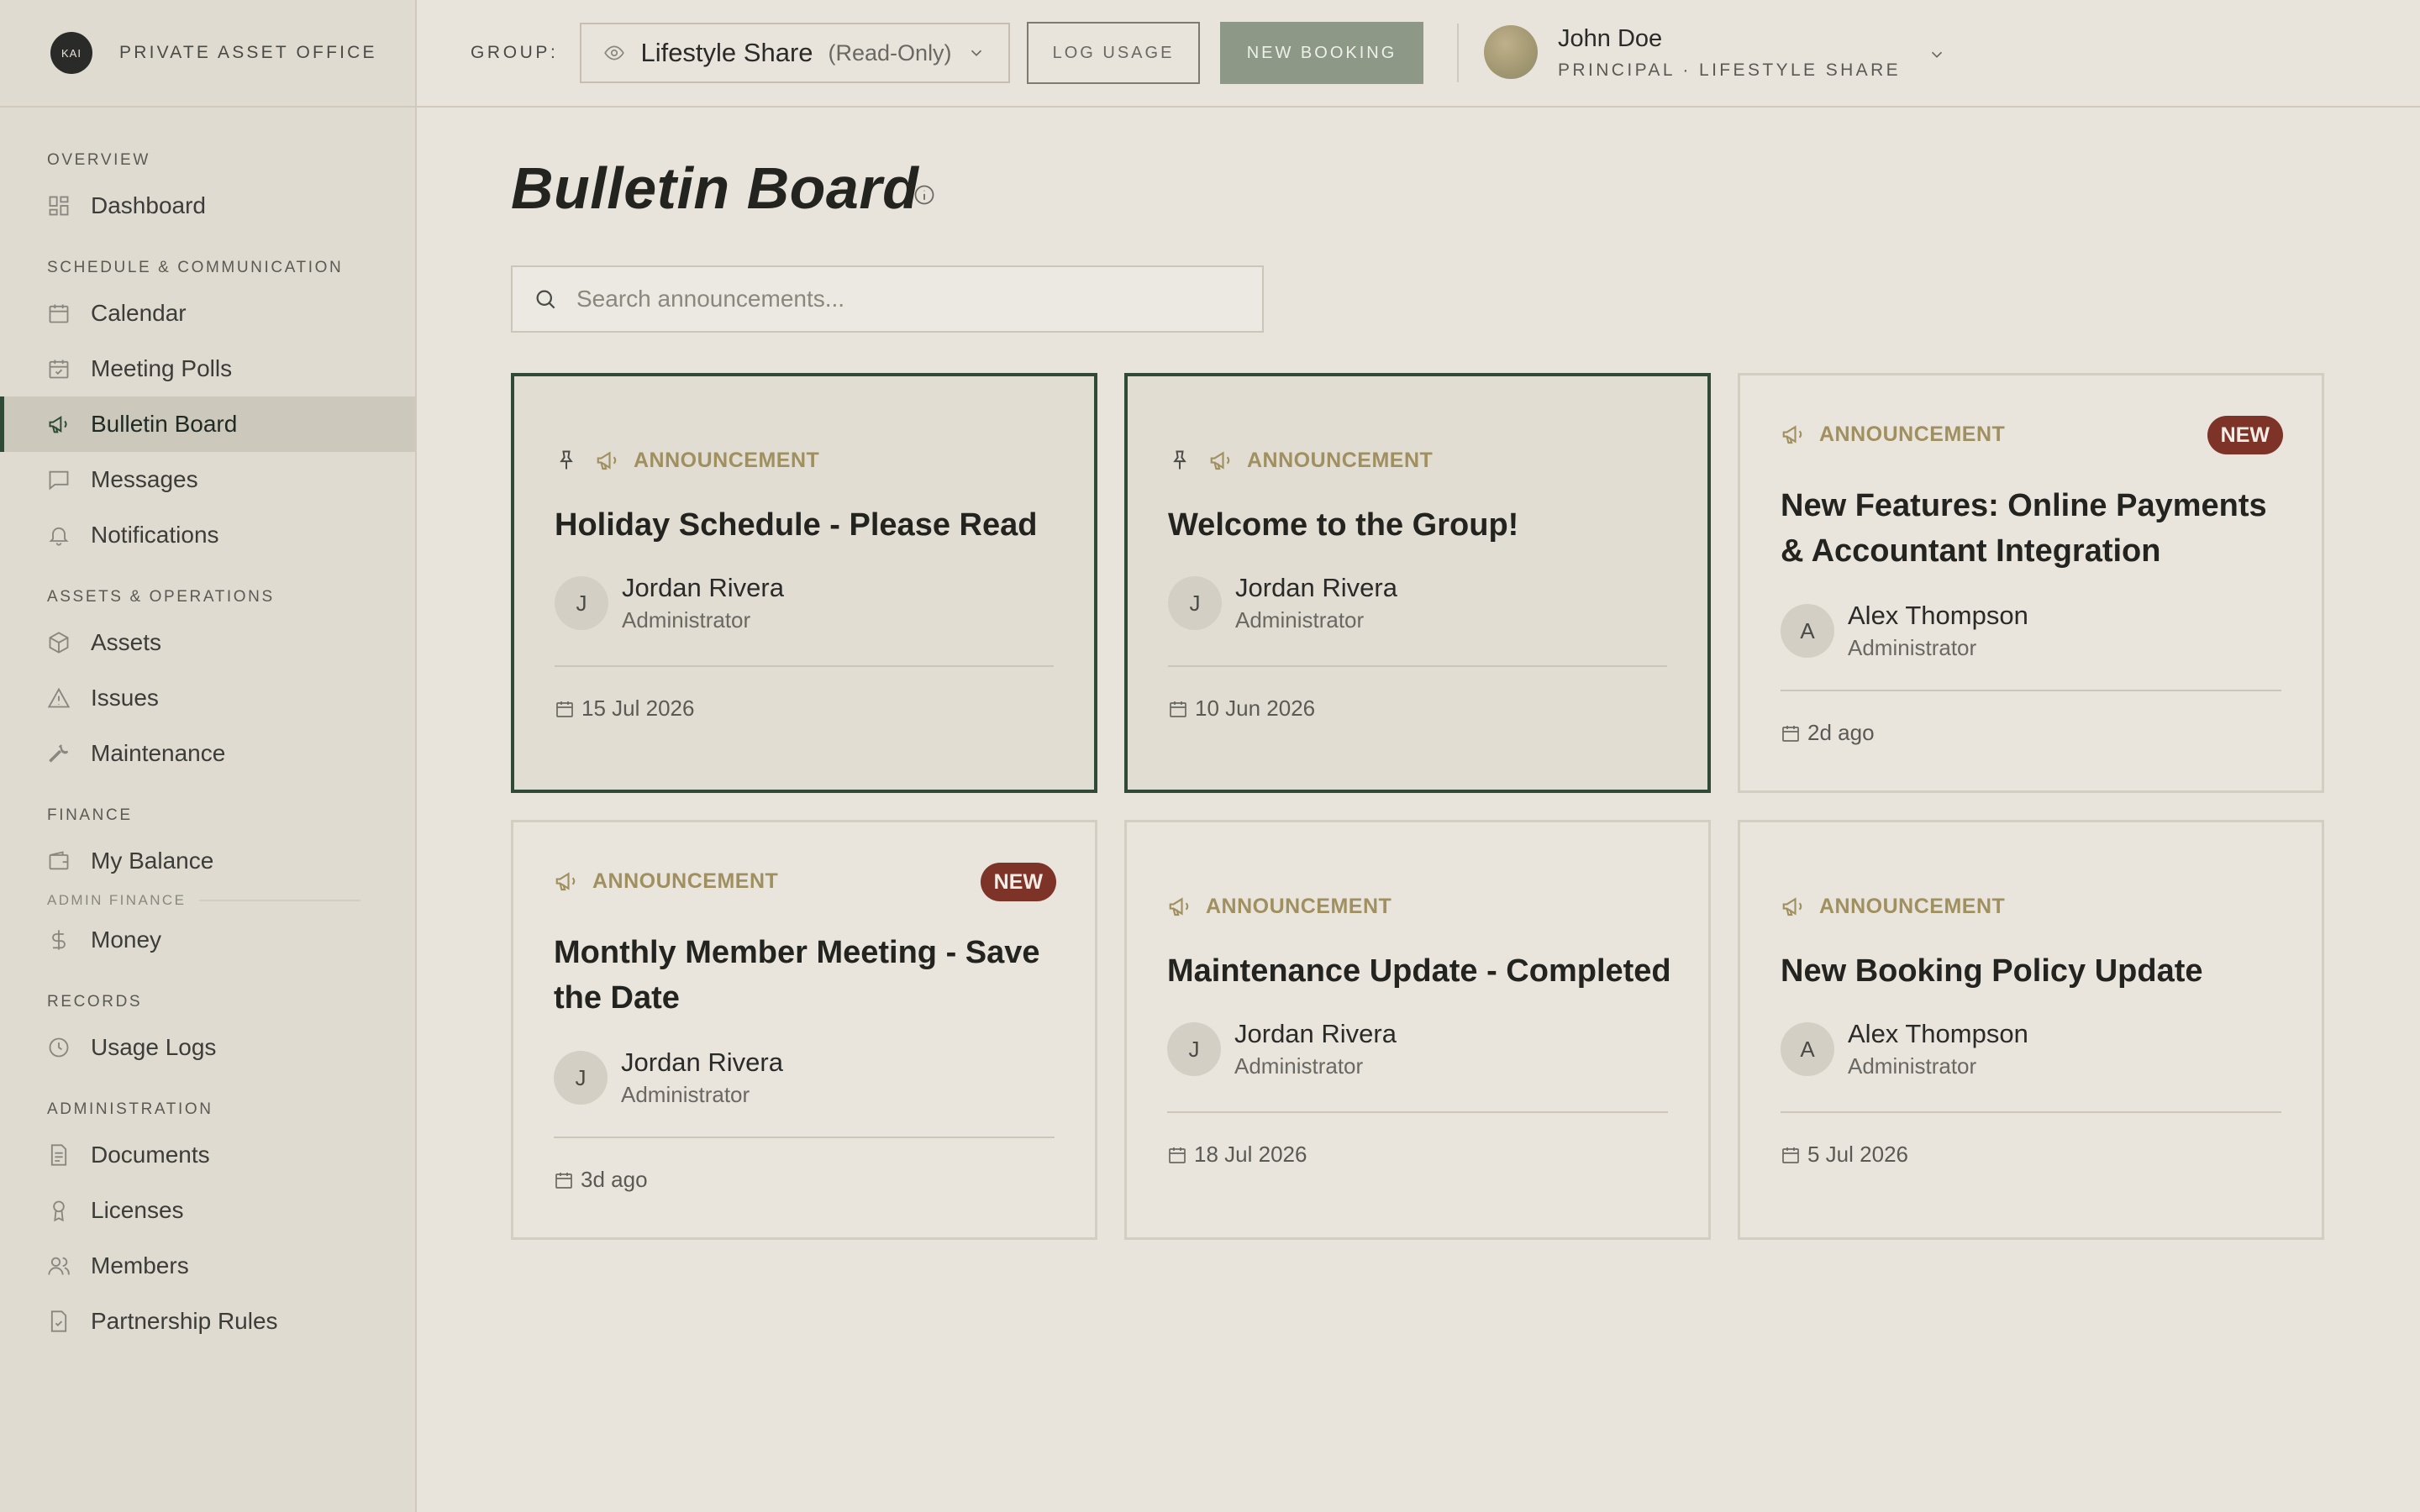  Describe the element at coordinates (59, 369) in the screenshot. I see `calendar-check-icon` at that location.